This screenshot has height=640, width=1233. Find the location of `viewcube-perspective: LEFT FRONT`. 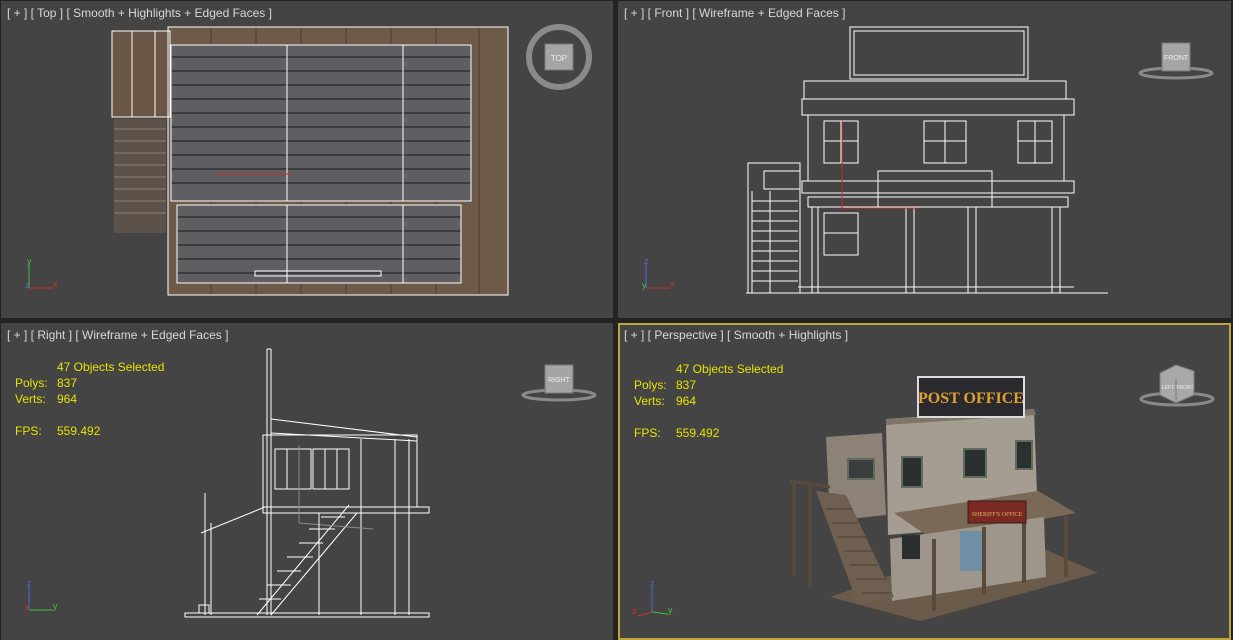

viewcube-perspective: LEFT FRONT is located at coordinates (1177, 385).